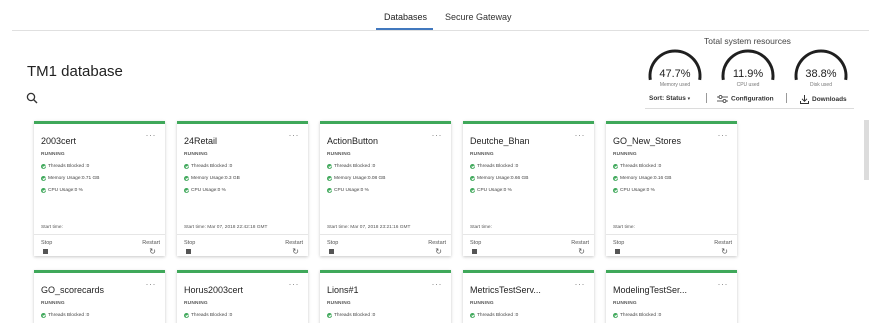 This screenshot has height=323, width=869. Describe the element at coordinates (624, 227) in the screenshot. I see `start-time: Start time:` at that location.